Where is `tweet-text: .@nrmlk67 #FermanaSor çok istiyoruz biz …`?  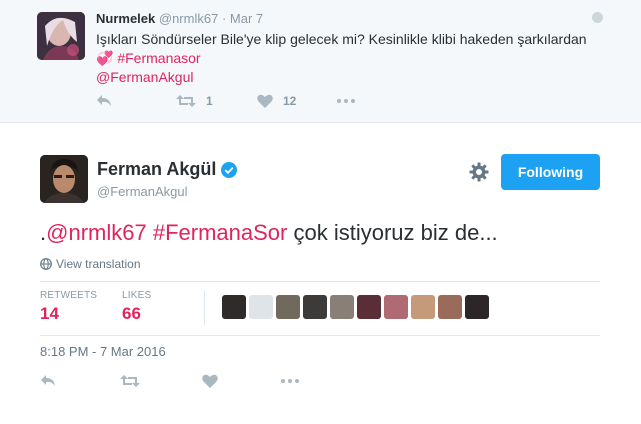 tweet-text: .@nrmlk67 #FermanaSor çok istiyoruz biz … is located at coordinates (269, 233).